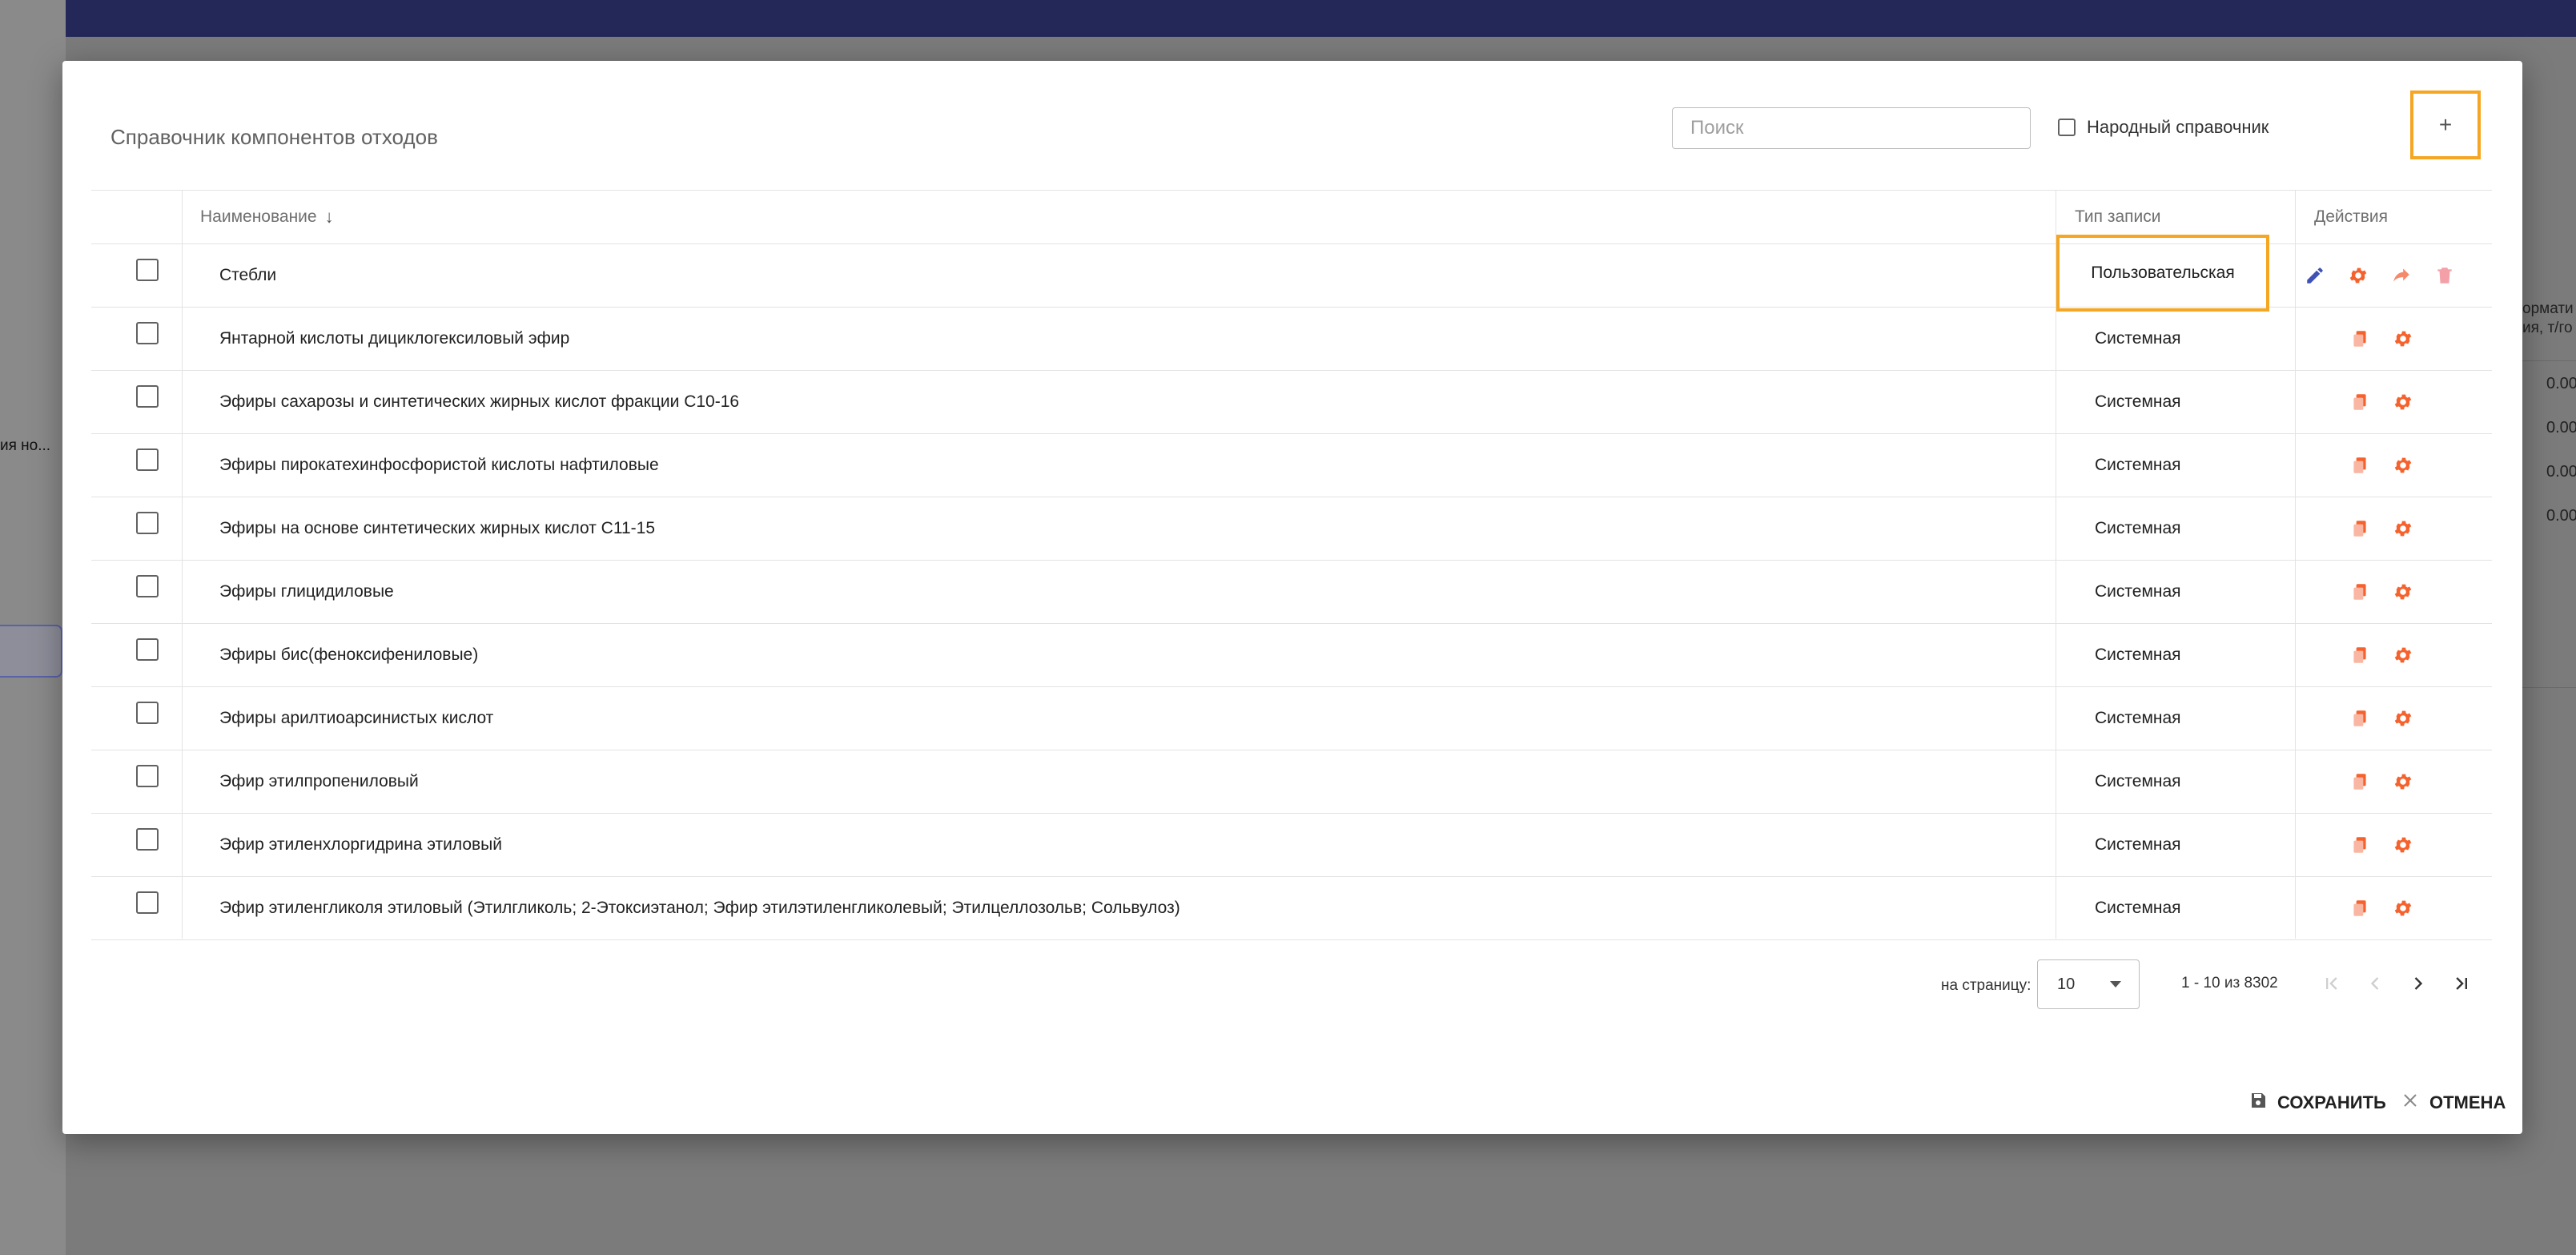 The width and height of the screenshot is (2576, 1255). I want to click on table-row: Эфиры глицидиловые Системная, so click(1291, 592).